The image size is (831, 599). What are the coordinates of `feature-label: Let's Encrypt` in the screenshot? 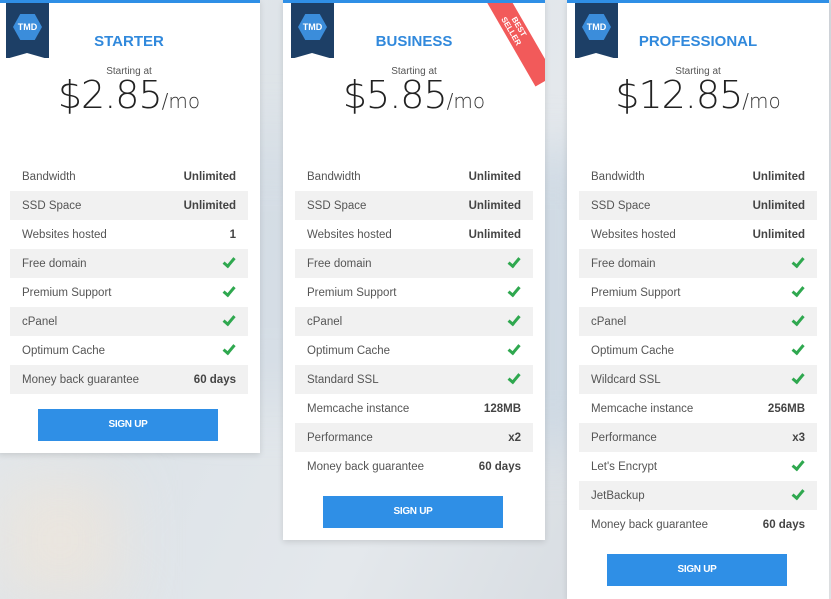 It's located at (624, 466).